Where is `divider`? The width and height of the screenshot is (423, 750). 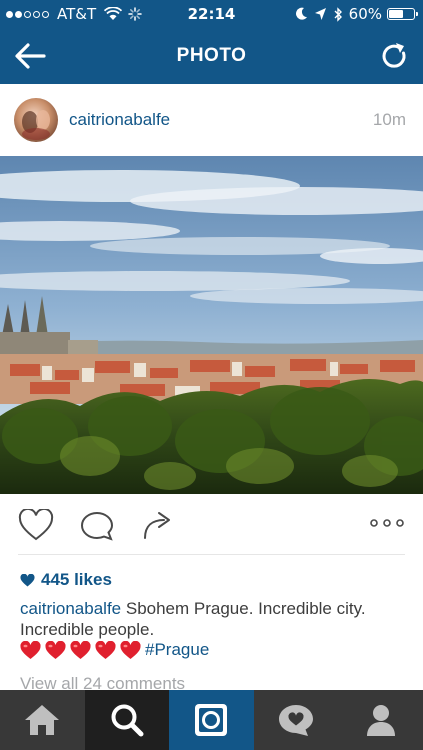
divider is located at coordinates (211, 554).